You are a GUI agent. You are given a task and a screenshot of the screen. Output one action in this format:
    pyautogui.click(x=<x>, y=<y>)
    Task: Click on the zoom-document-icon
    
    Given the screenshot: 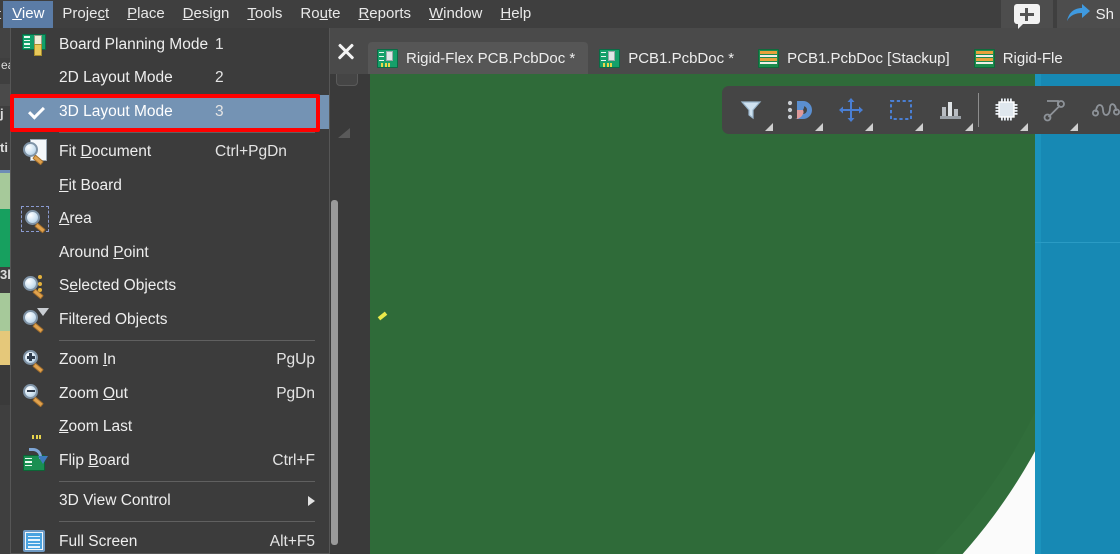 What is the action you would take?
    pyautogui.click(x=35, y=152)
    